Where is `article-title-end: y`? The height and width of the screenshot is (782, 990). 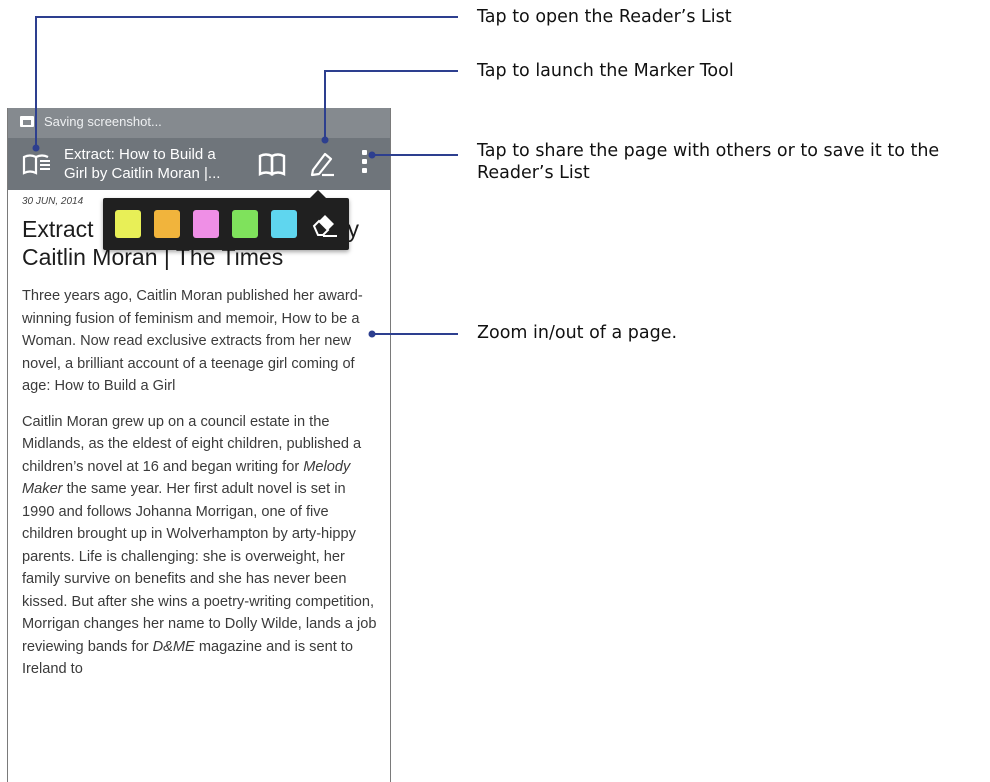
article-title-end: y is located at coordinates (353, 229).